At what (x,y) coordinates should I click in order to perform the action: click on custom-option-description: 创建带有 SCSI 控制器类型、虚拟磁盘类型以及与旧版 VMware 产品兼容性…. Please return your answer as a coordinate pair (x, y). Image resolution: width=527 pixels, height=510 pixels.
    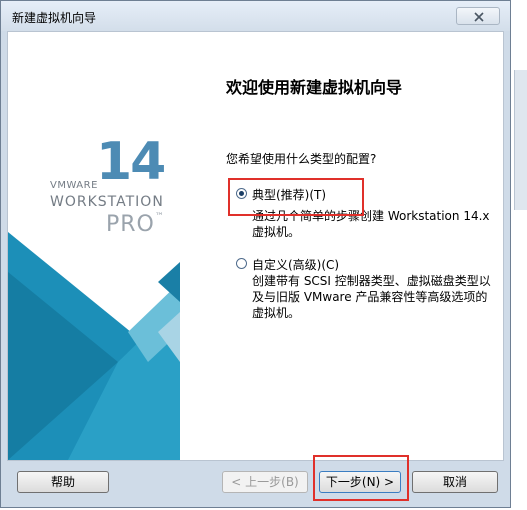
    Looking at the image, I should click on (371, 297).